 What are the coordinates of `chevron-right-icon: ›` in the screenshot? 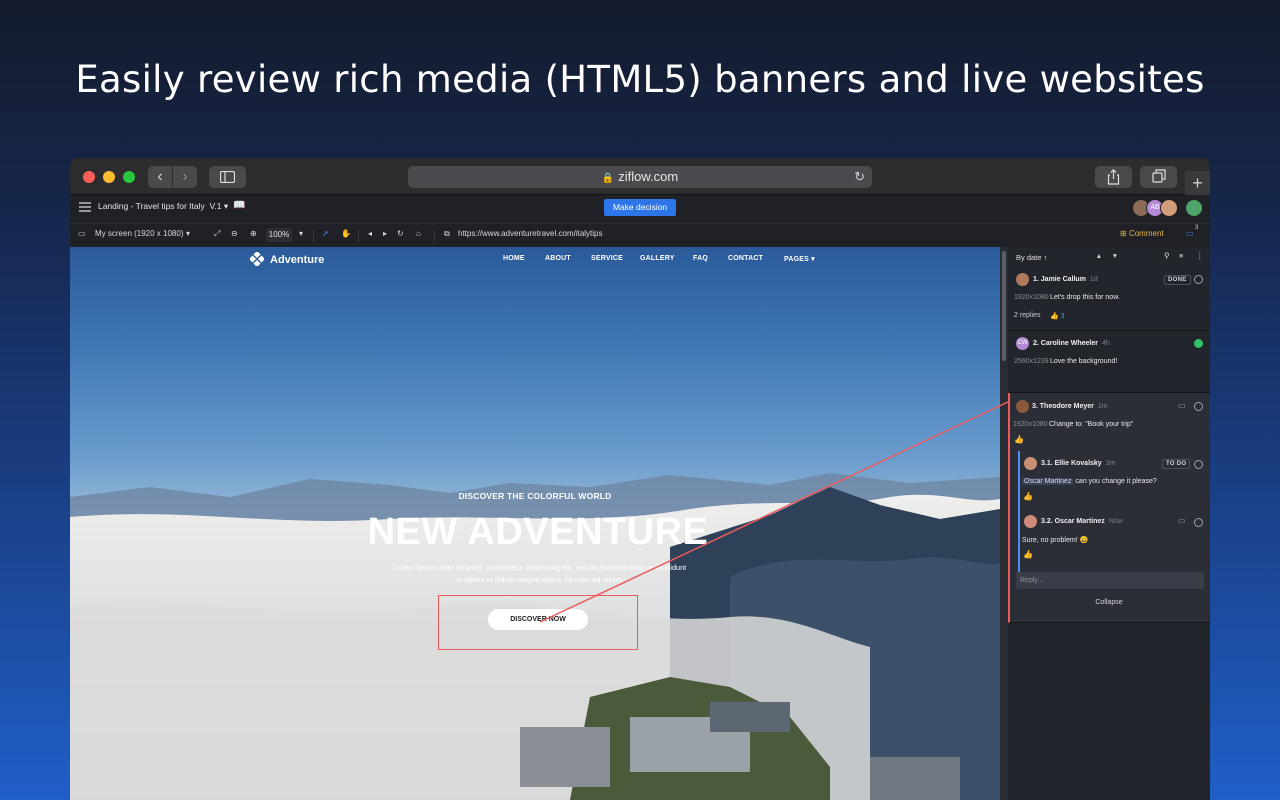 It's located at (185, 176).